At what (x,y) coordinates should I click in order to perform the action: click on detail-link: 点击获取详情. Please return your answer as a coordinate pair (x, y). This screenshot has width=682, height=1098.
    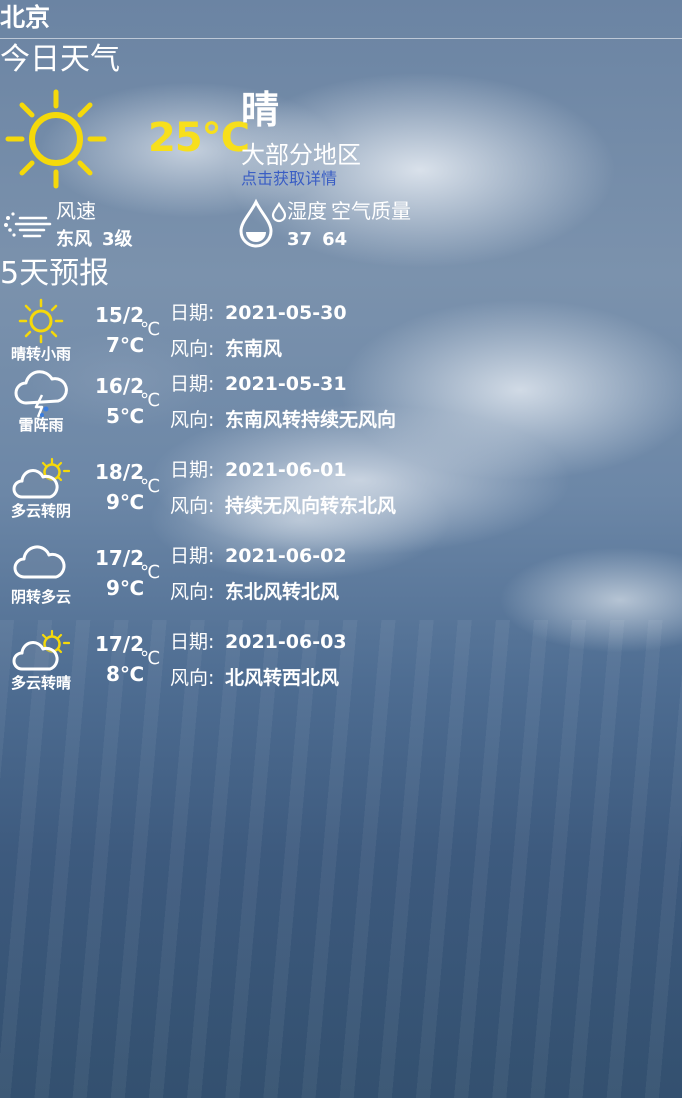
    Looking at the image, I should click on (289, 179).